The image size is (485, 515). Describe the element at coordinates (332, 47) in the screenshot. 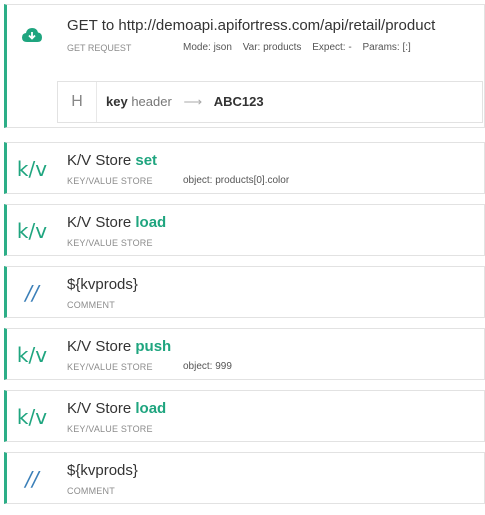

I see `expect-value: Expect: -` at that location.